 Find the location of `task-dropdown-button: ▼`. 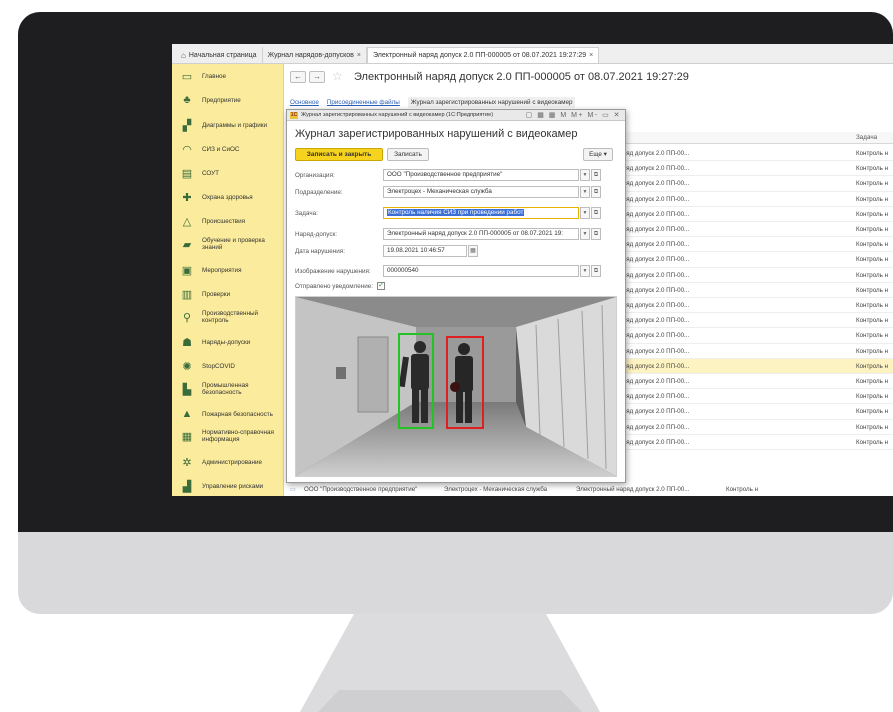

task-dropdown-button: ▼ is located at coordinates (585, 213).